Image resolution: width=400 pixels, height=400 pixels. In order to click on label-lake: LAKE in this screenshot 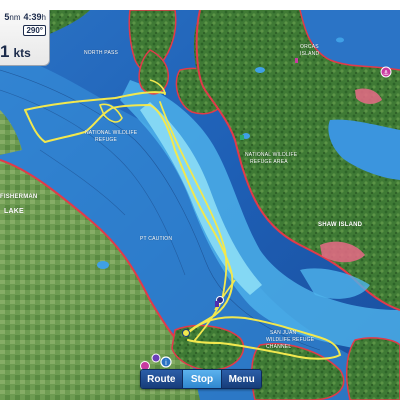, I will do `click(14, 211)`.